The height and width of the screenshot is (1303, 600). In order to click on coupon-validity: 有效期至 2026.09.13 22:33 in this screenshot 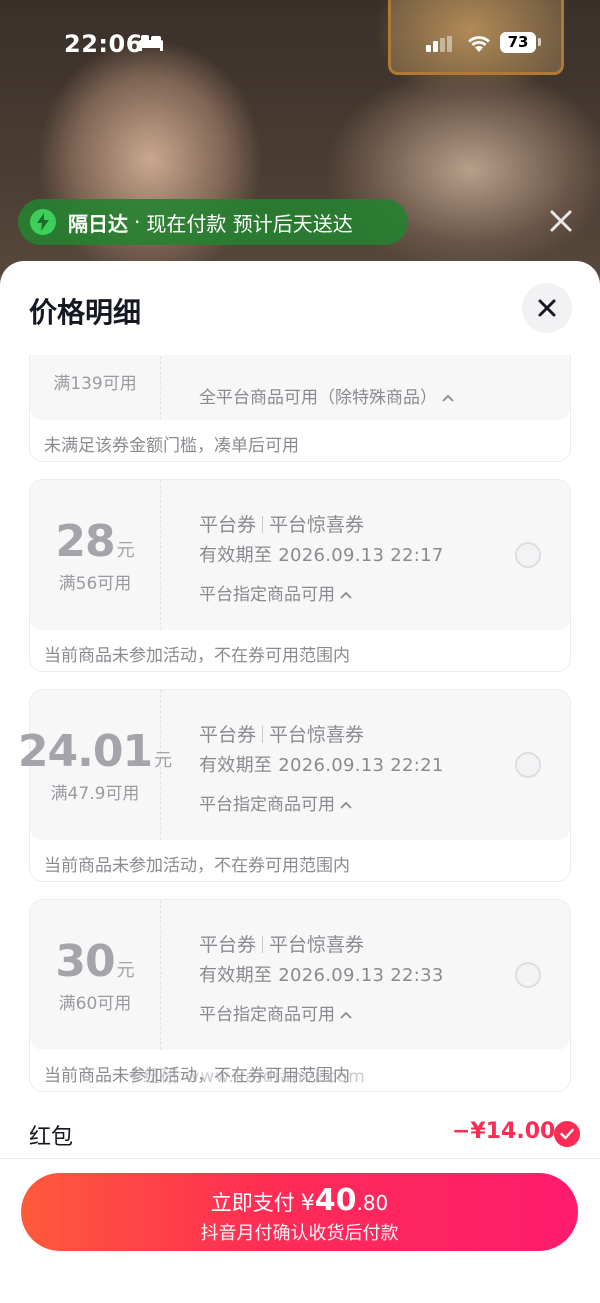, I will do `click(321, 975)`.